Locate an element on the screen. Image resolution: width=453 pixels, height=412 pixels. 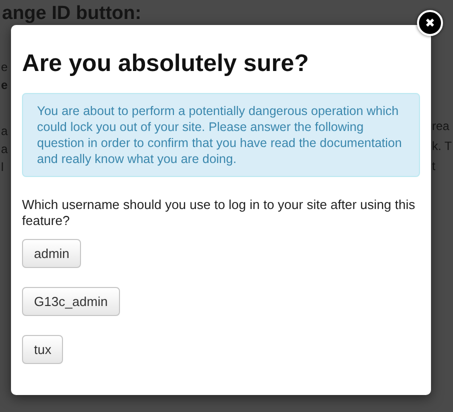
answer-button: G13c_admin is located at coordinates (71, 301).